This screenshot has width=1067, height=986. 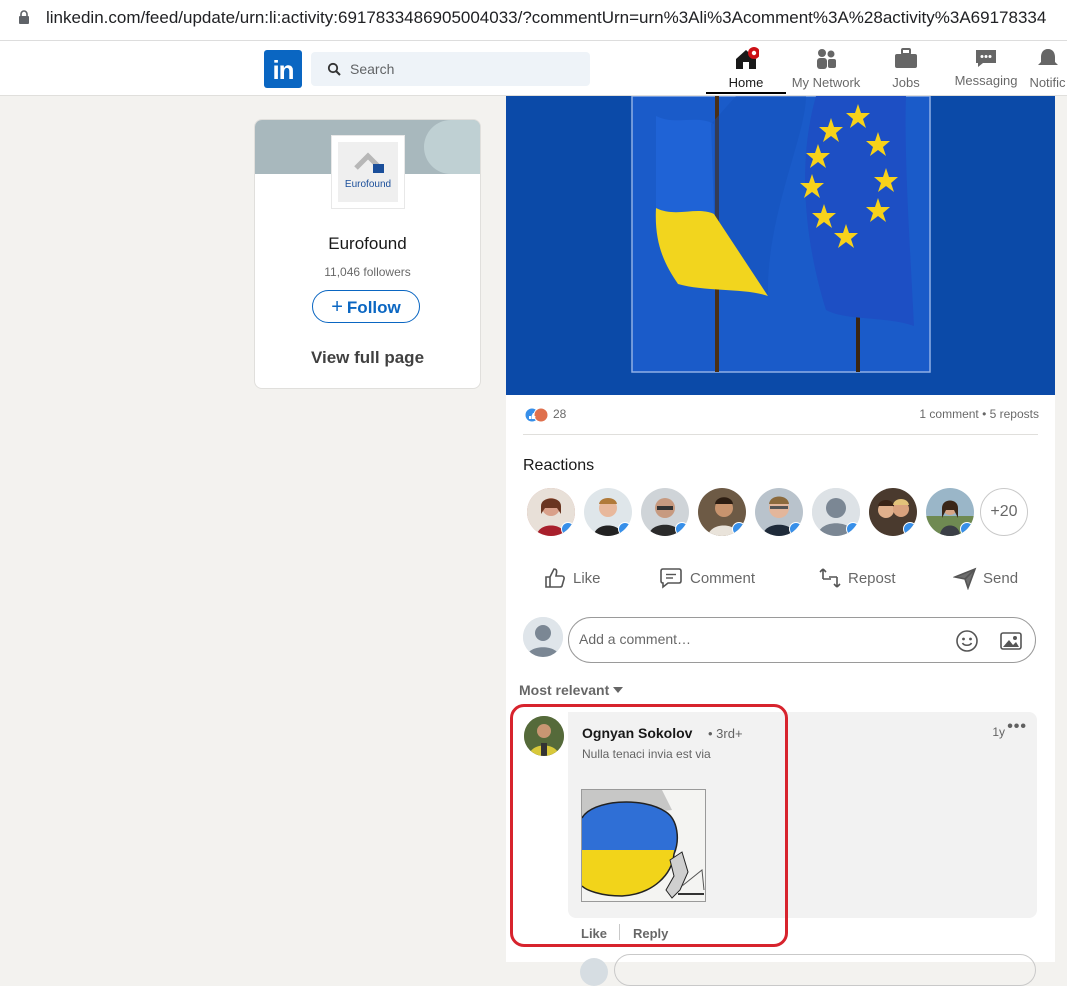 I want to click on linkedin-logo: in, so click(x=283, y=69).